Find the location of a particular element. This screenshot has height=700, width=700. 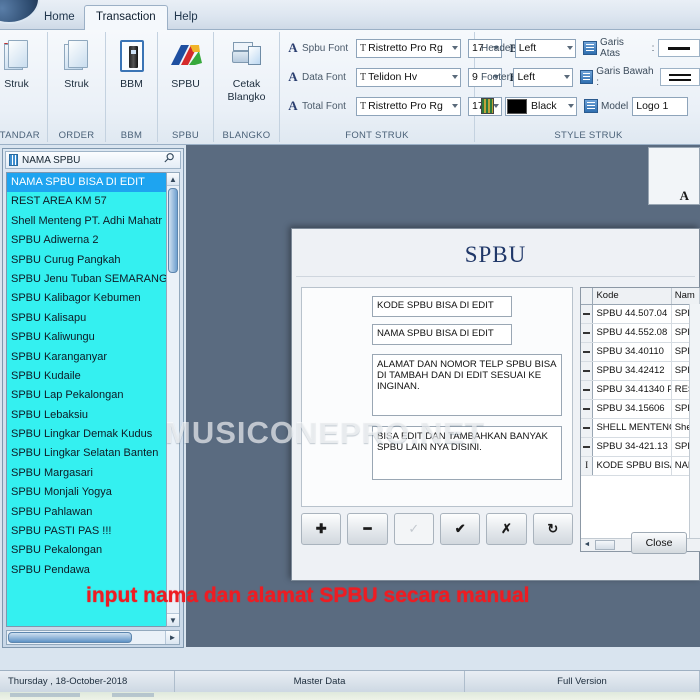

spbu-font-select: T Ristretto Pro Rg is located at coordinates (408, 48).